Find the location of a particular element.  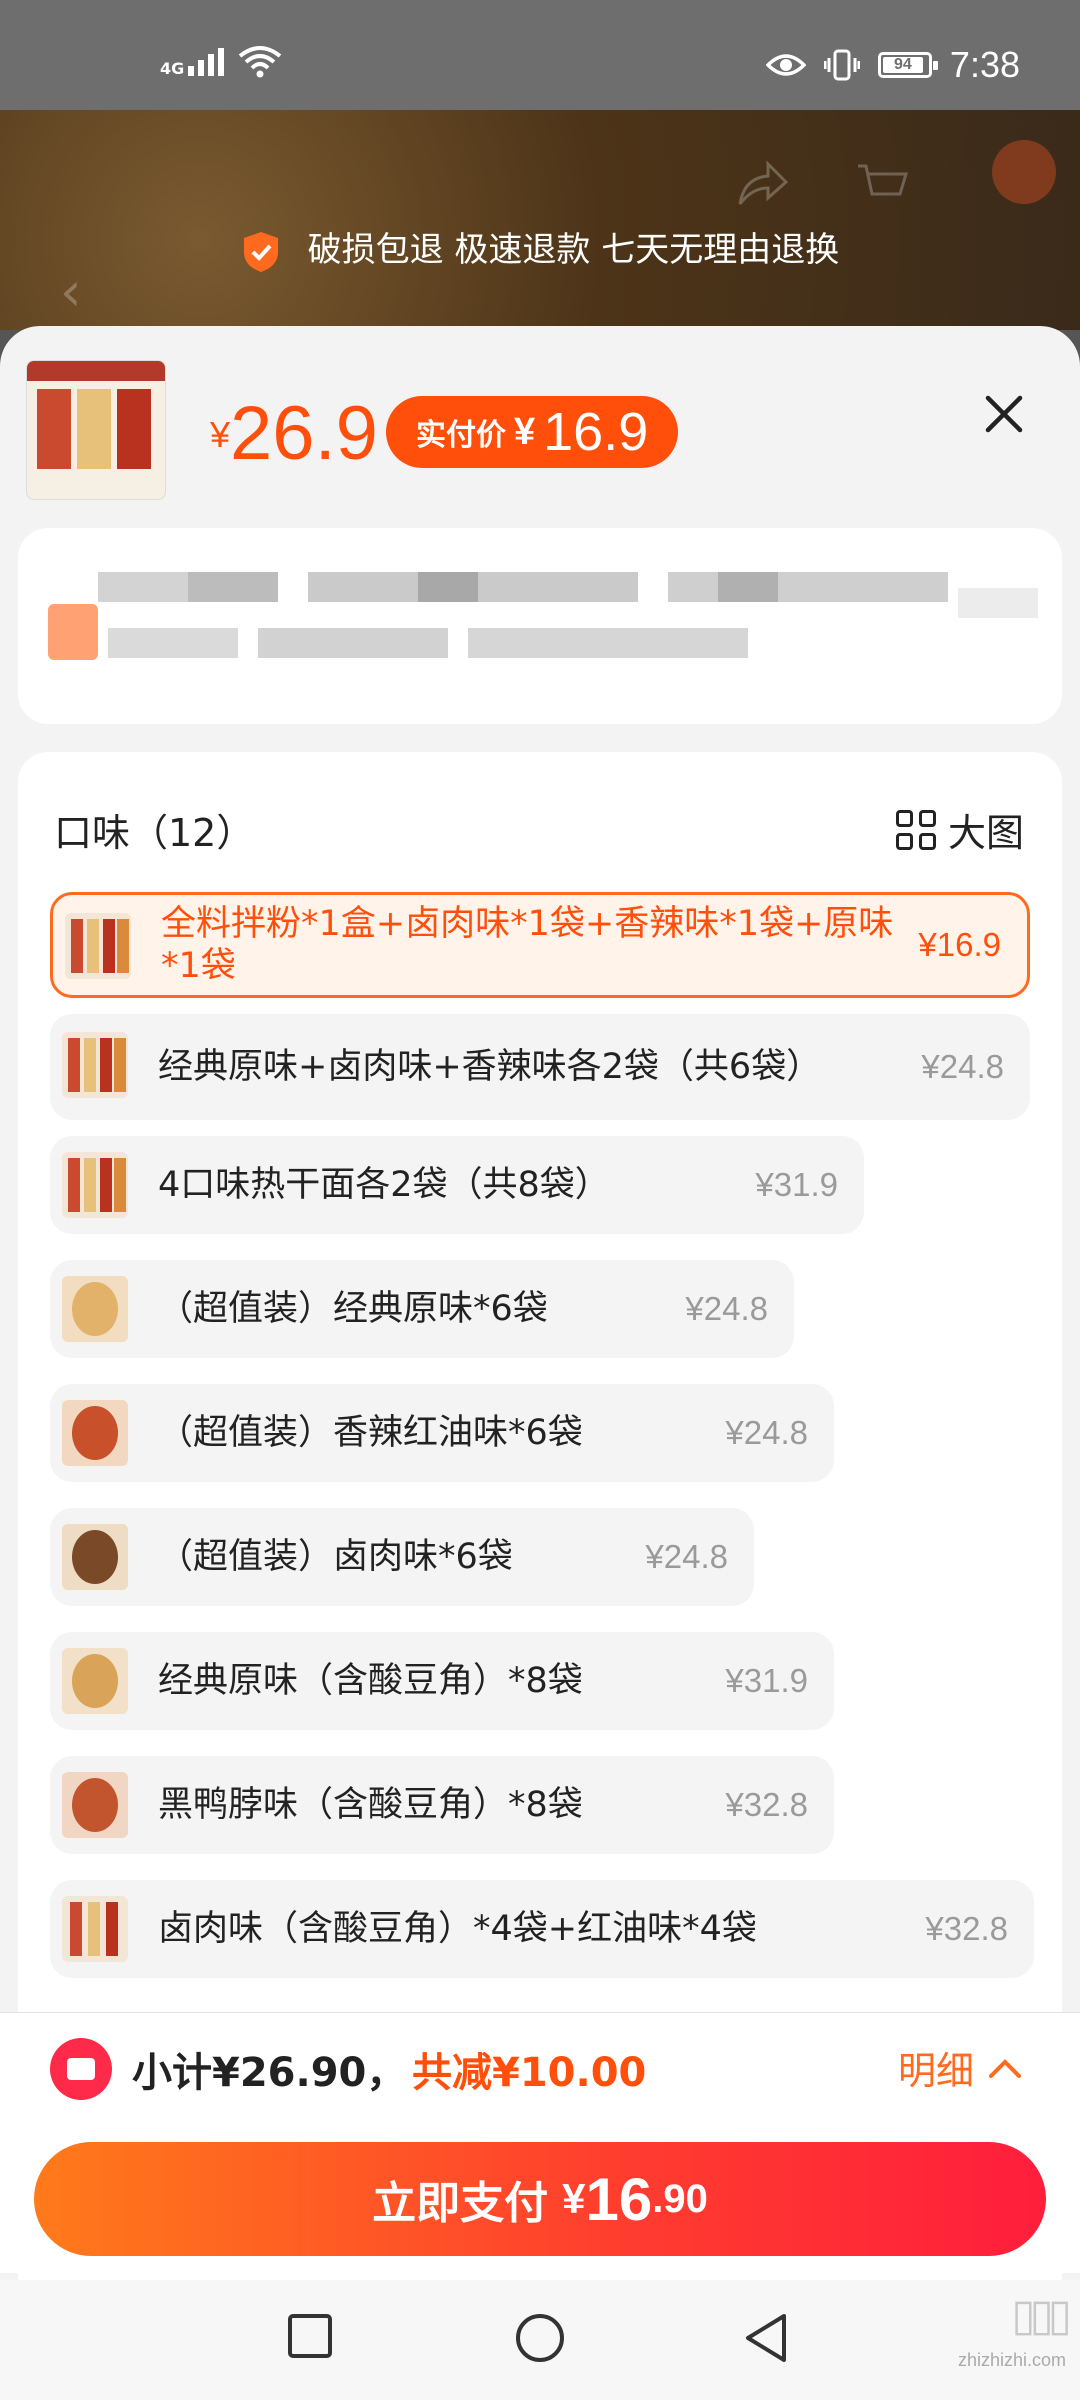

address-card is located at coordinates (540, 626).